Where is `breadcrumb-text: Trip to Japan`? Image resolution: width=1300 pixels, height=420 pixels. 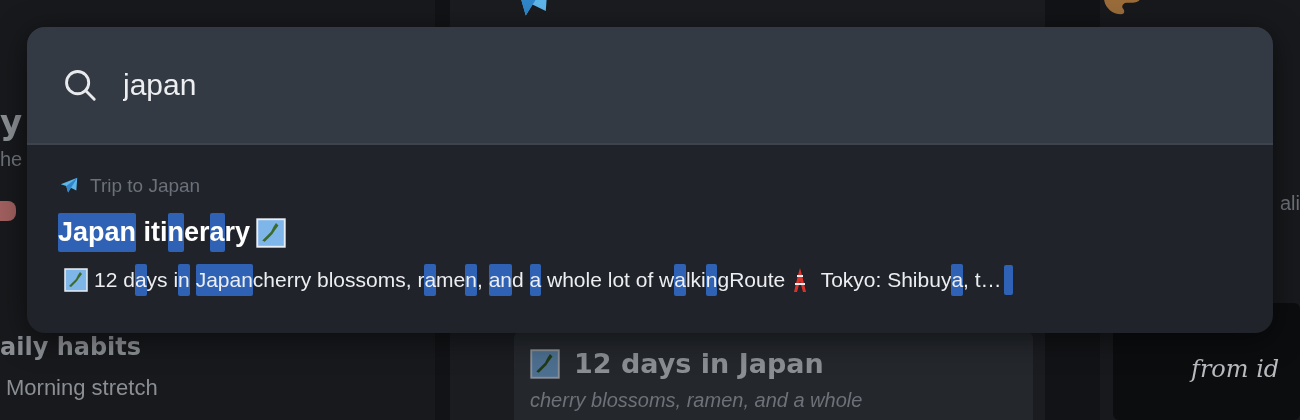
breadcrumb-text: Trip to Japan is located at coordinates (145, 186).